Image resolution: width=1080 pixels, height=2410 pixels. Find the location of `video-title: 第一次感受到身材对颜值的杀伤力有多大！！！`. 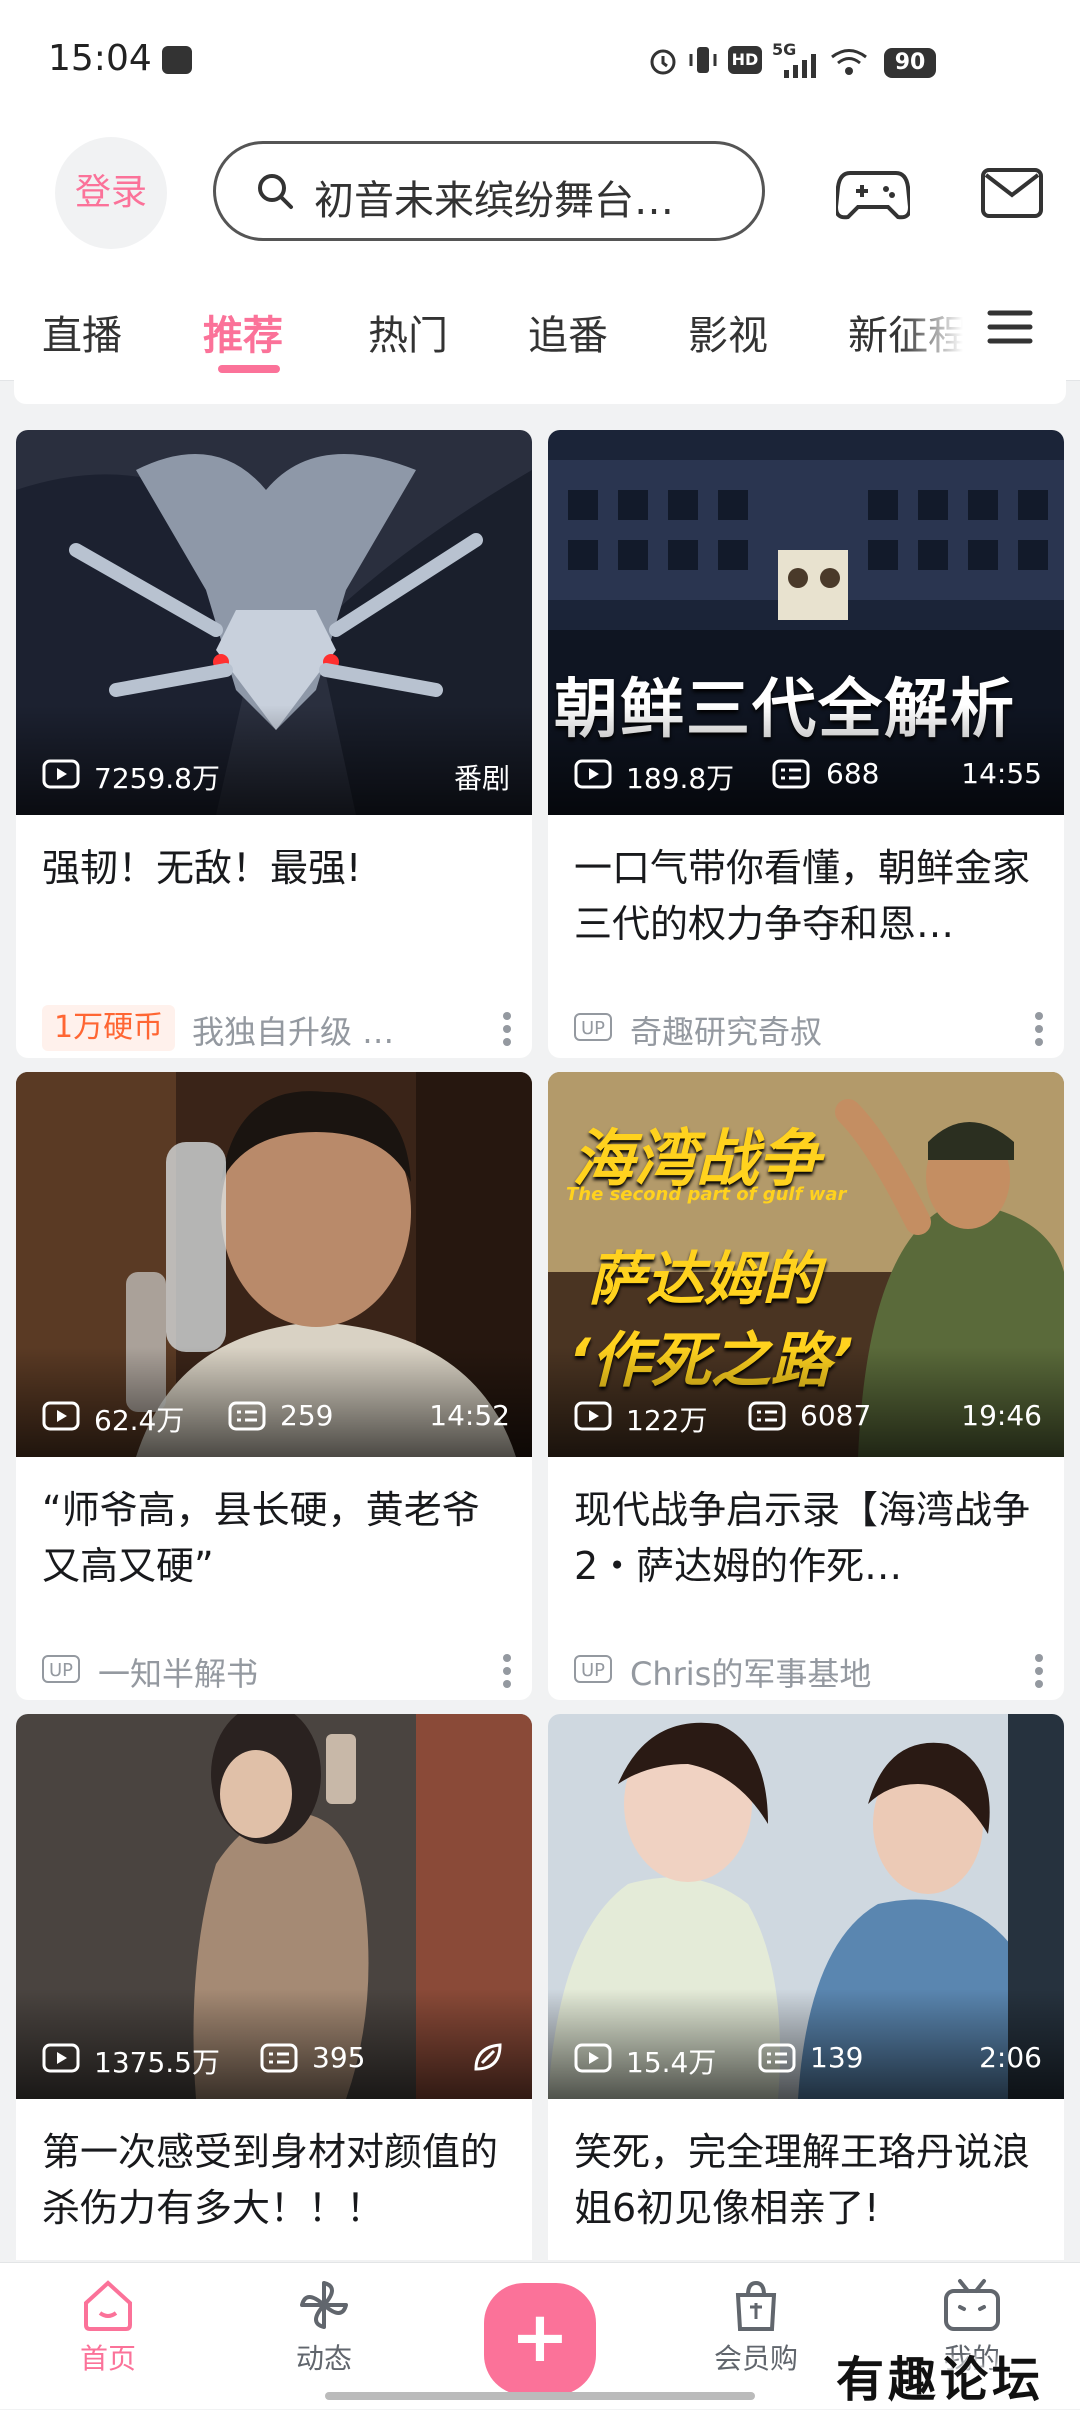

video-title: 第一次感受到身材对颜值的杀伤力有多大！！！ is located at coordinates (277, 2180).